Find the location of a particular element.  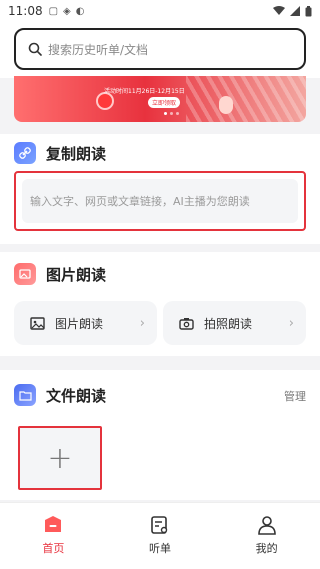

image-read-label: 图片朗读 is located at coordinates (79, 323).